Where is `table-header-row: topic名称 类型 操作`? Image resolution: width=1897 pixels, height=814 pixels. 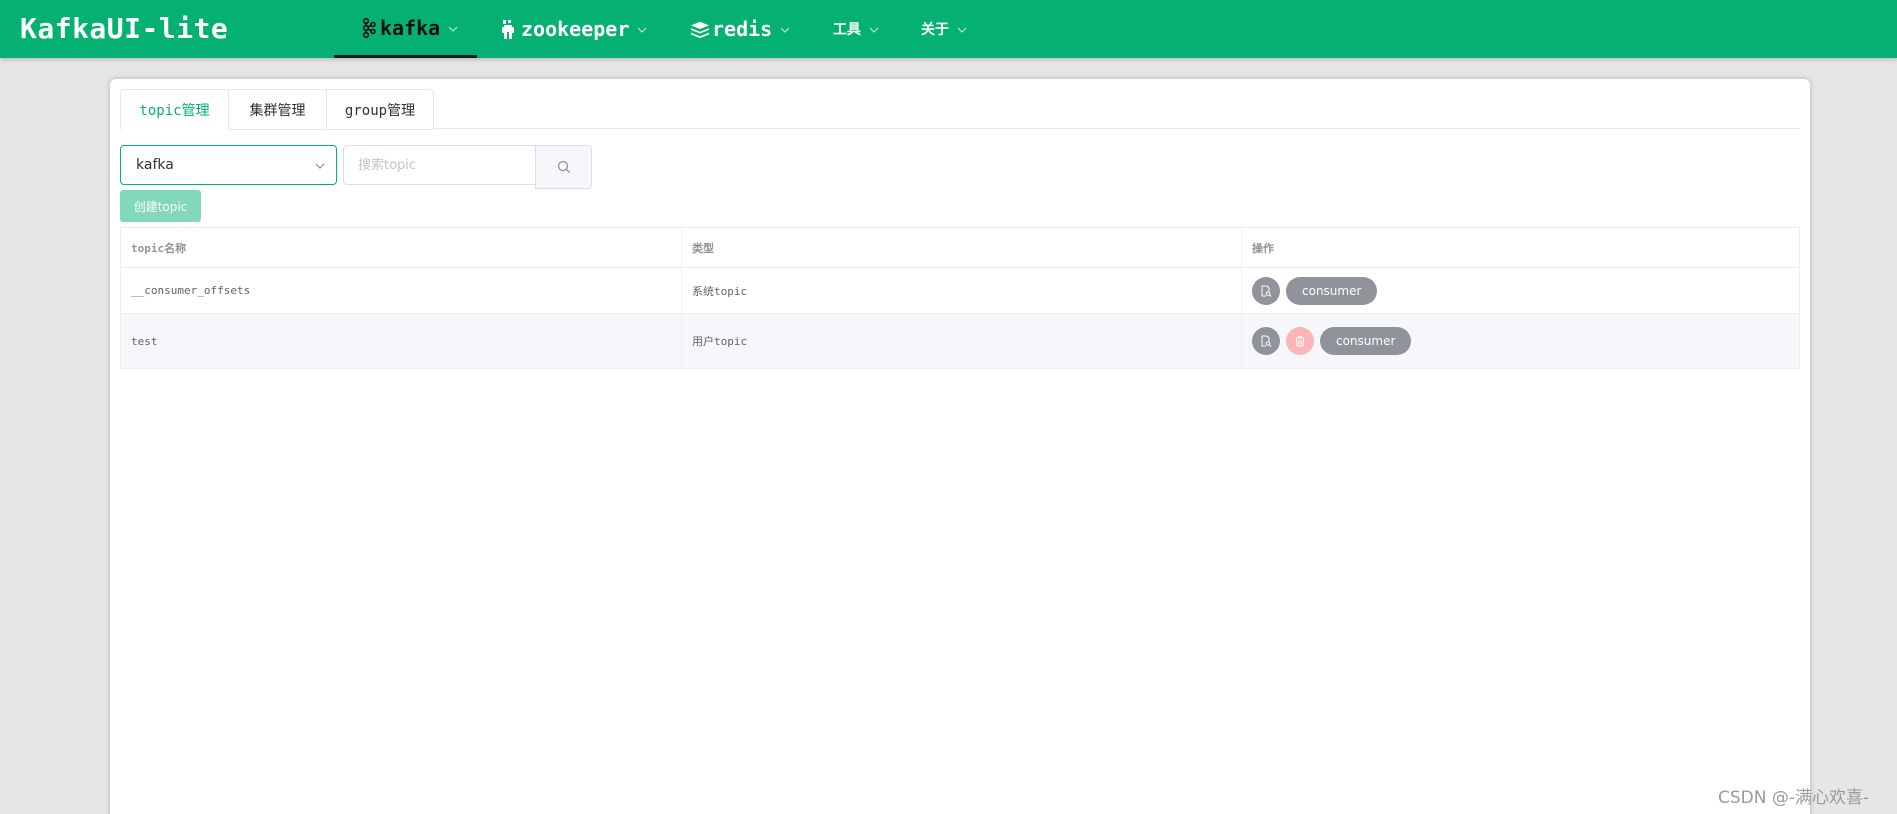
table-header-row: topic名称 类型 操作 is located at coordinates (960, 248).